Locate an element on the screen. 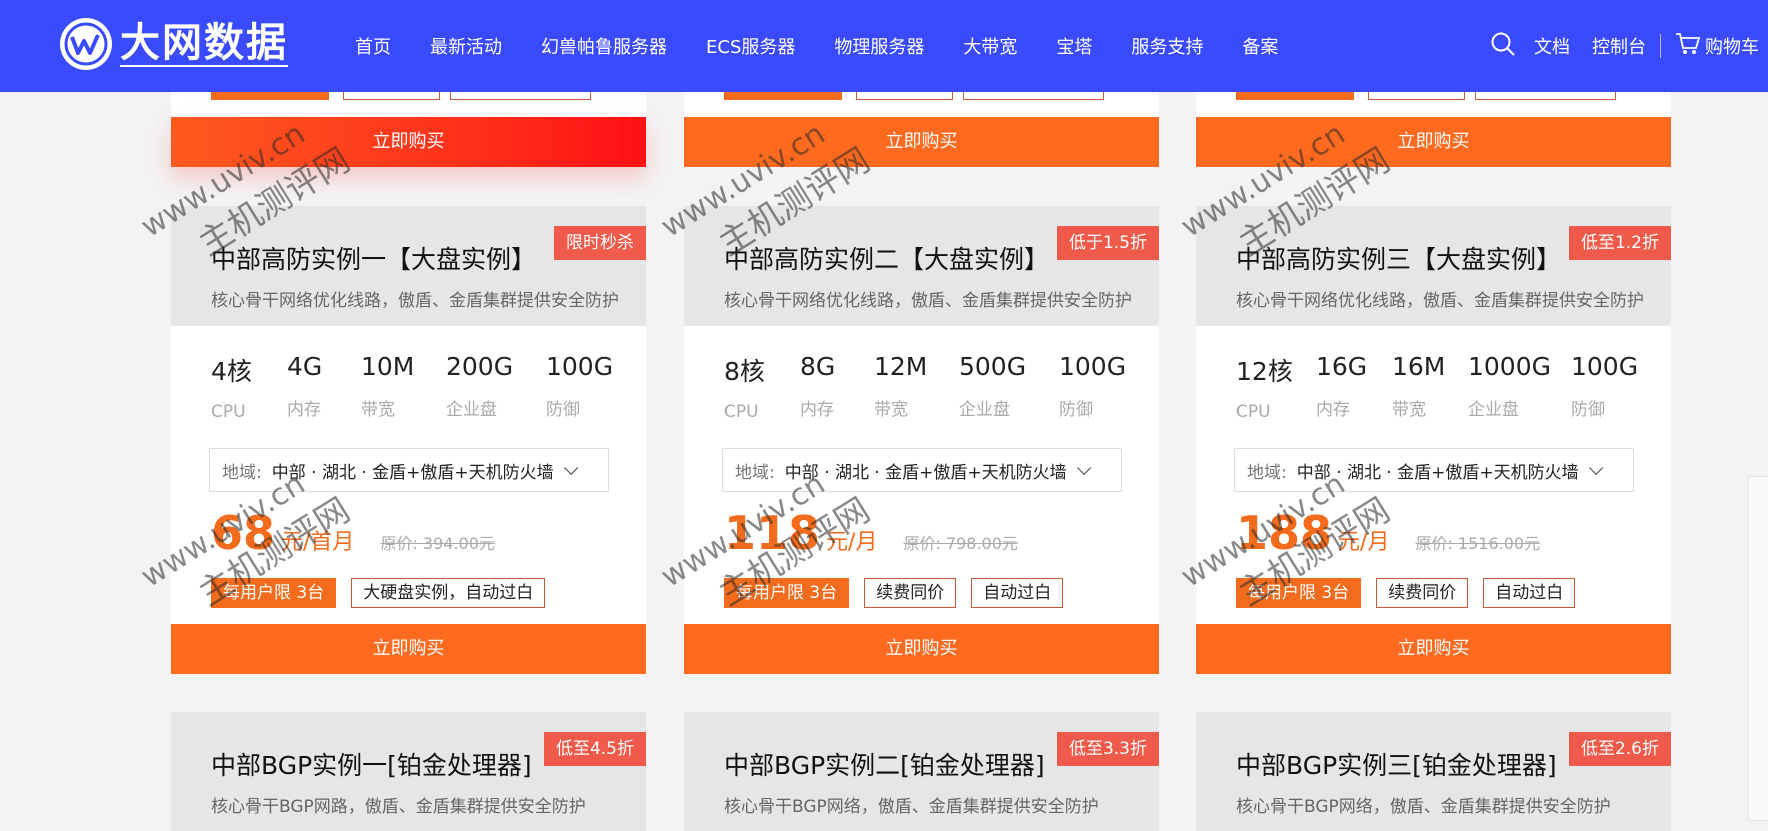 The height and width of the screenshot is (831, 1768). price-row: 68 元/首月 原价: 394.00元 is located at coordinates (353, 533).